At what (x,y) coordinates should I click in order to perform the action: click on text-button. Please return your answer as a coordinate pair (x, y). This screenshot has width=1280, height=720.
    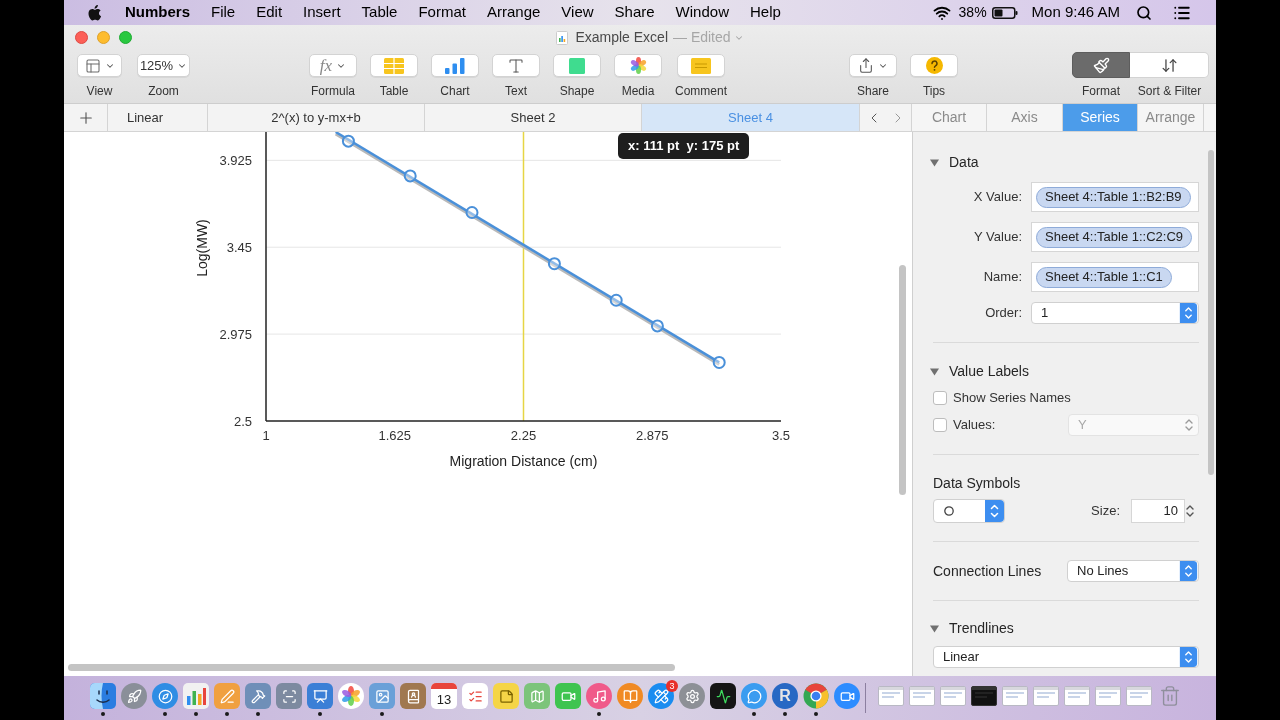
    Looking at the image, I should click on (516, 65).